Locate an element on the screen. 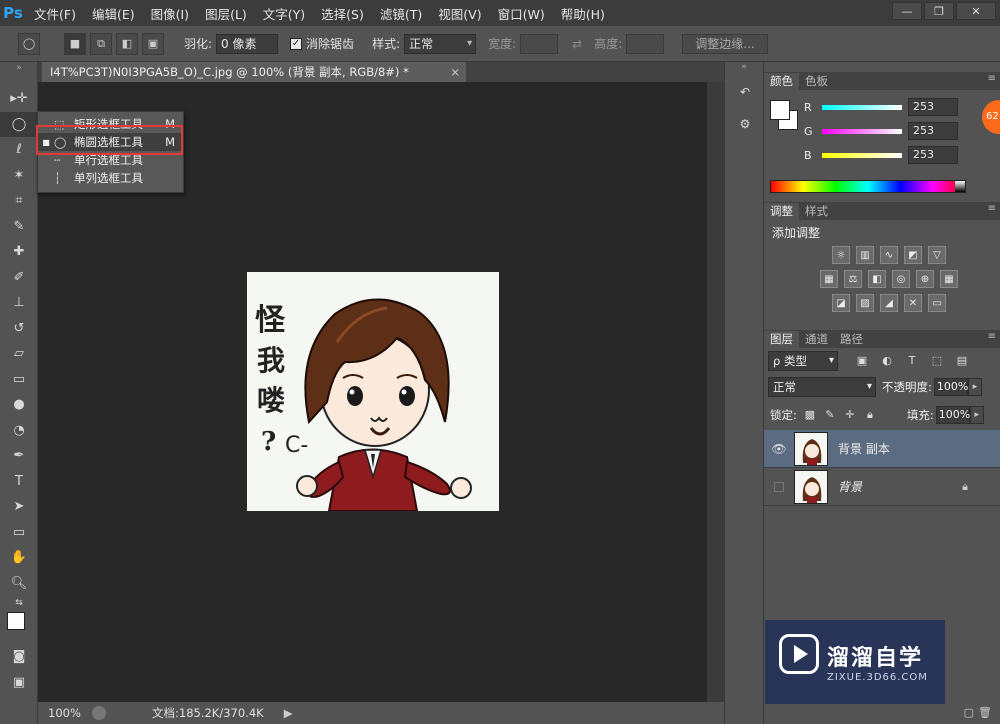 This screenshot has width=1000, height=724. layer-kind-select: ρ 类型 is located at coordinates (803, 361).